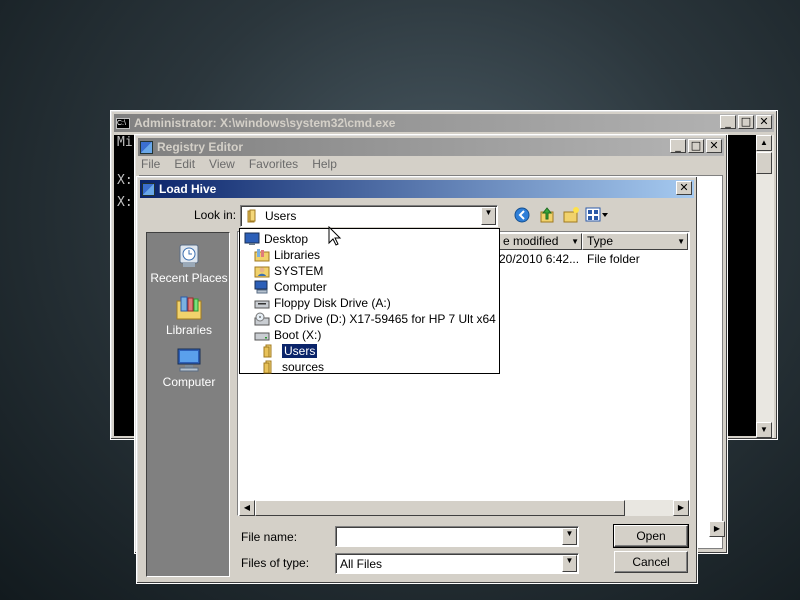 This screenshot has width=800, height=600. What do you see at coordinates (361, 564) in the screenshot?
I see `files-of-type-value: All Files` at bounding box center [361, 564].